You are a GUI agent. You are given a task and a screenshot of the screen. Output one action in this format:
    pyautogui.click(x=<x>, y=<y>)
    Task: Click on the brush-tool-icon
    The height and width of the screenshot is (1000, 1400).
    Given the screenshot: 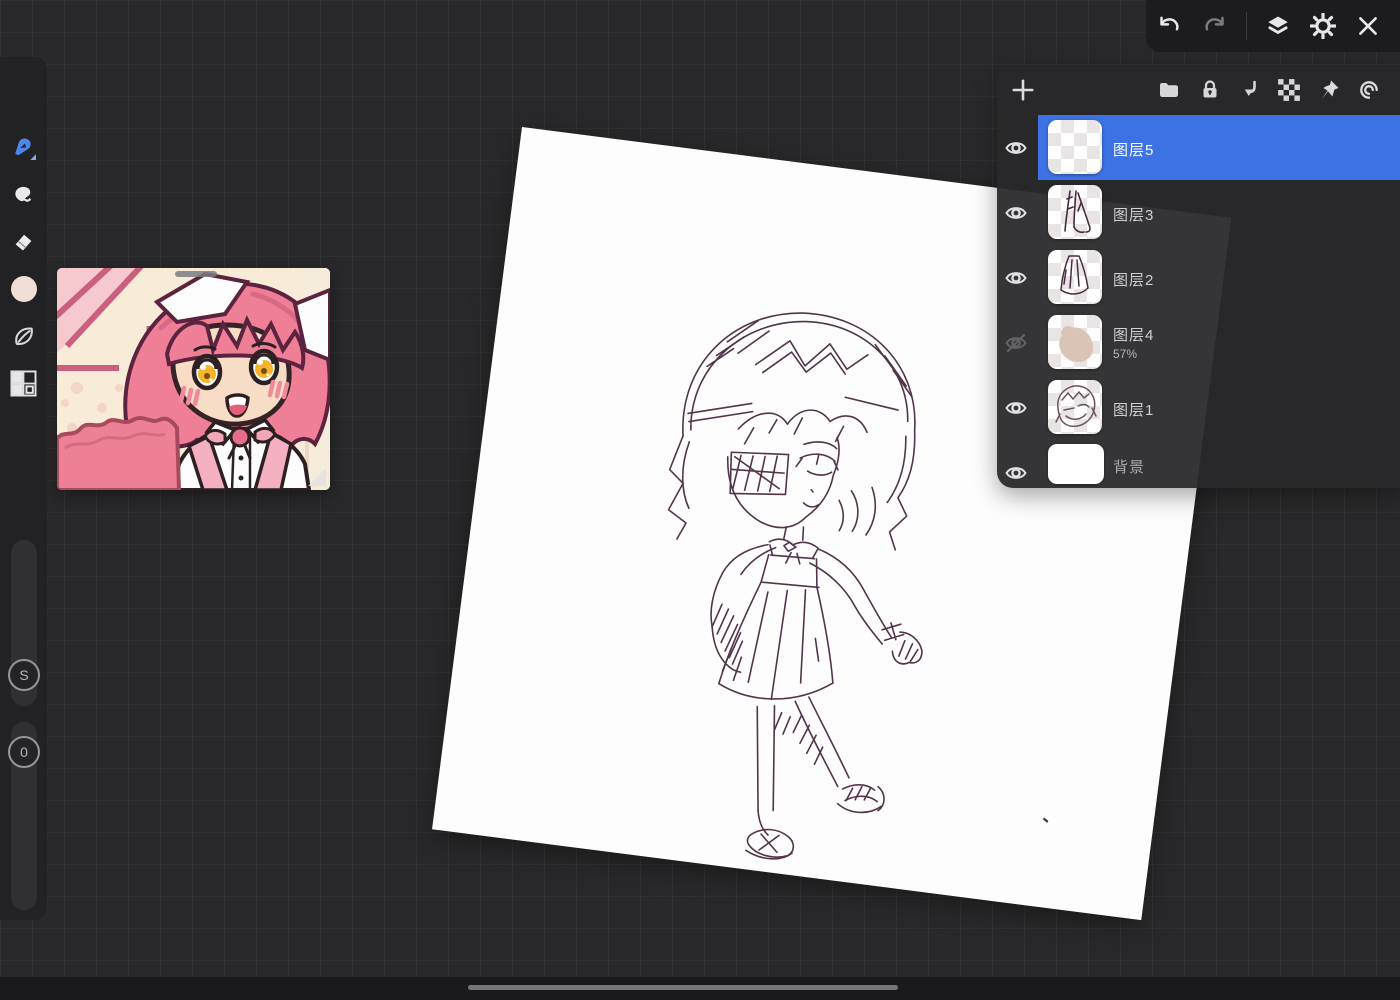 What is the action you would take?
    pyautogui.click(x=23, y=147)
    